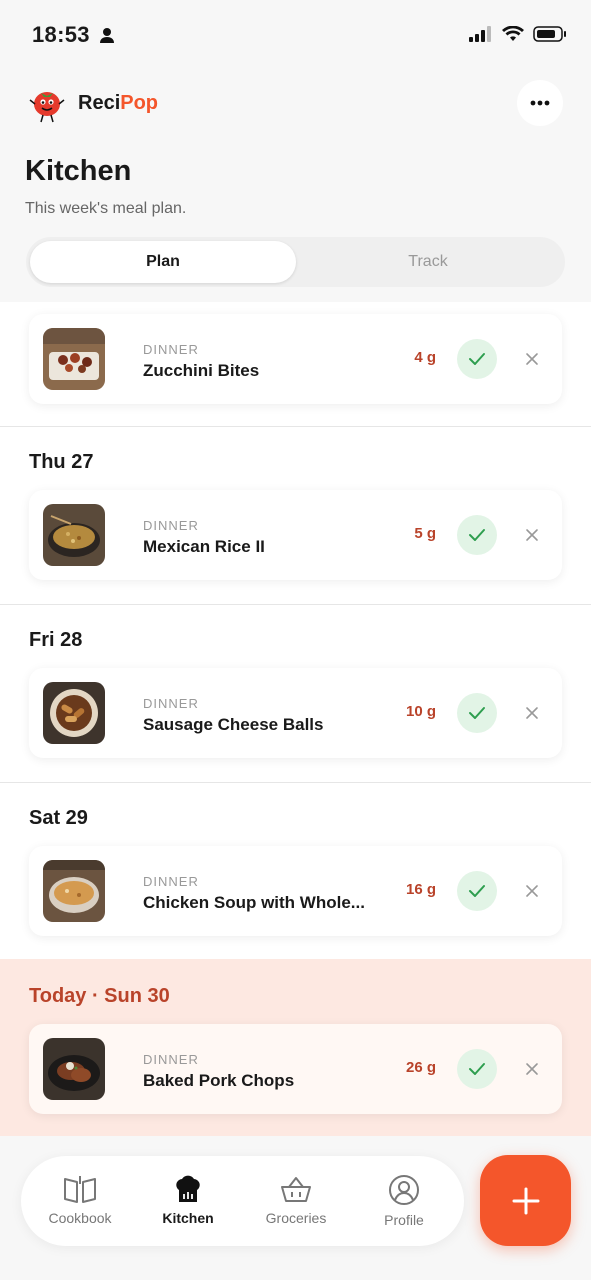 This screenshot has width=591, height=1280. I want to click on tab-track: Track, so click(428, 262).